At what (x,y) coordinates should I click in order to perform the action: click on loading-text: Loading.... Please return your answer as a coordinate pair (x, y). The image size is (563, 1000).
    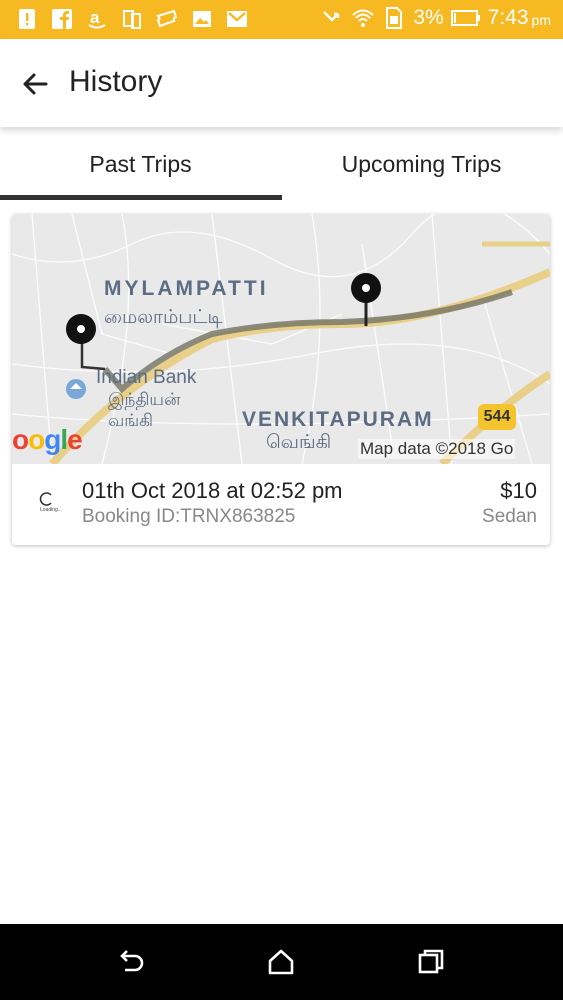
    Looking at the image, I should click on (51, 510).